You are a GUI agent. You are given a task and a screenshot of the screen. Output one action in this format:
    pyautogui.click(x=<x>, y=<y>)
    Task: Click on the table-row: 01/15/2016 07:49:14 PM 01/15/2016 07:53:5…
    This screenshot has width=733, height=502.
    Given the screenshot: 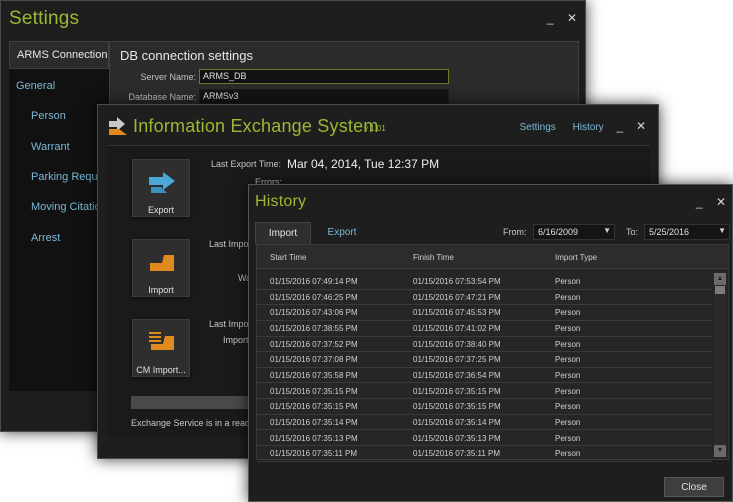 What is the action you would take?
    pyautogui.click(x=484, y=282)
    